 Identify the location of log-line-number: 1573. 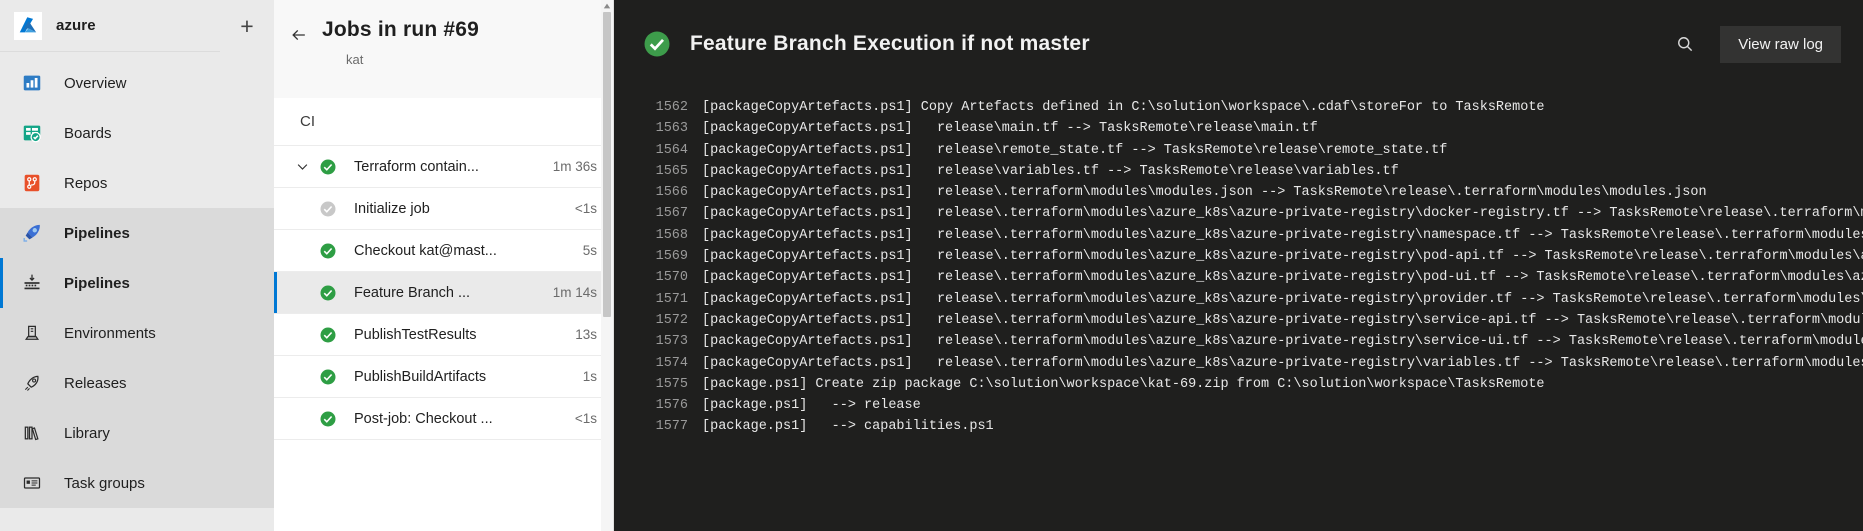
(671, 342).